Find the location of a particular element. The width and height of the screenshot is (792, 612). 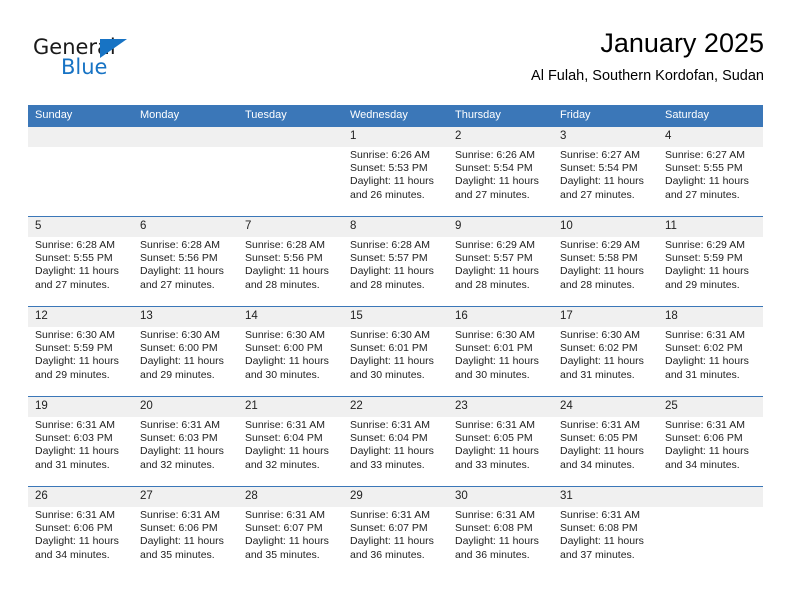

day-number: 7 is located at coordinates (290, 227).